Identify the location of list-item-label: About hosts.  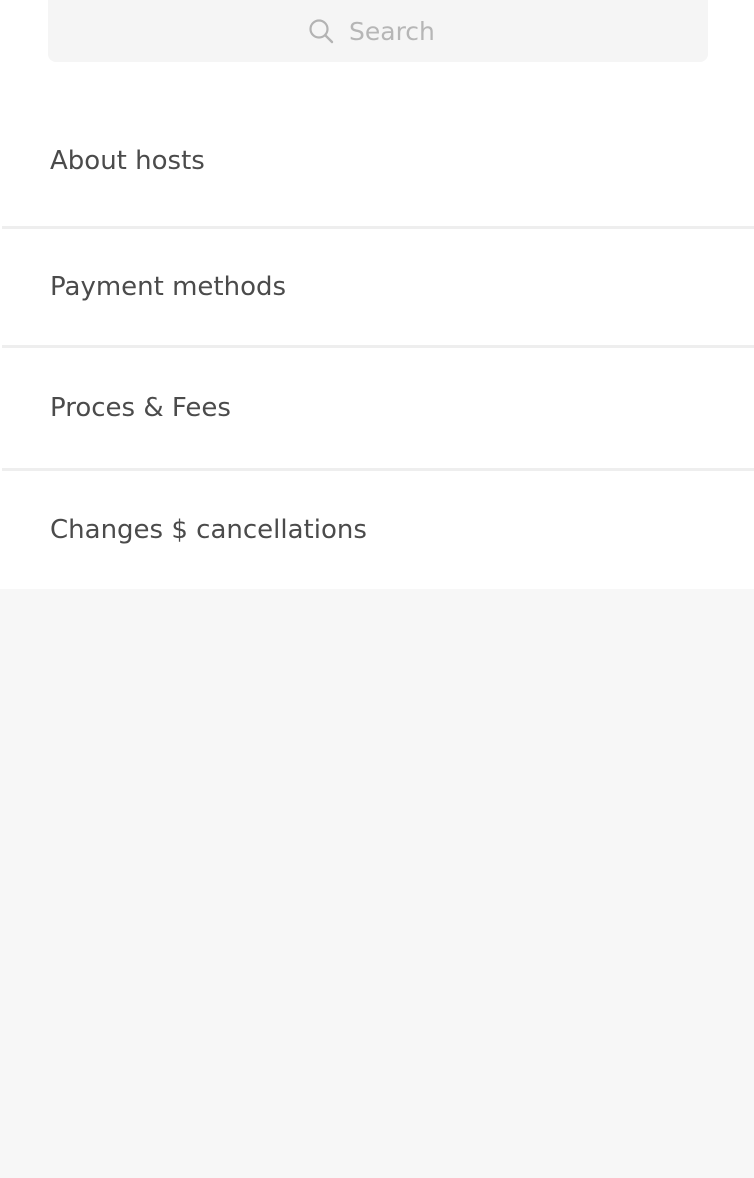
(127, 161).